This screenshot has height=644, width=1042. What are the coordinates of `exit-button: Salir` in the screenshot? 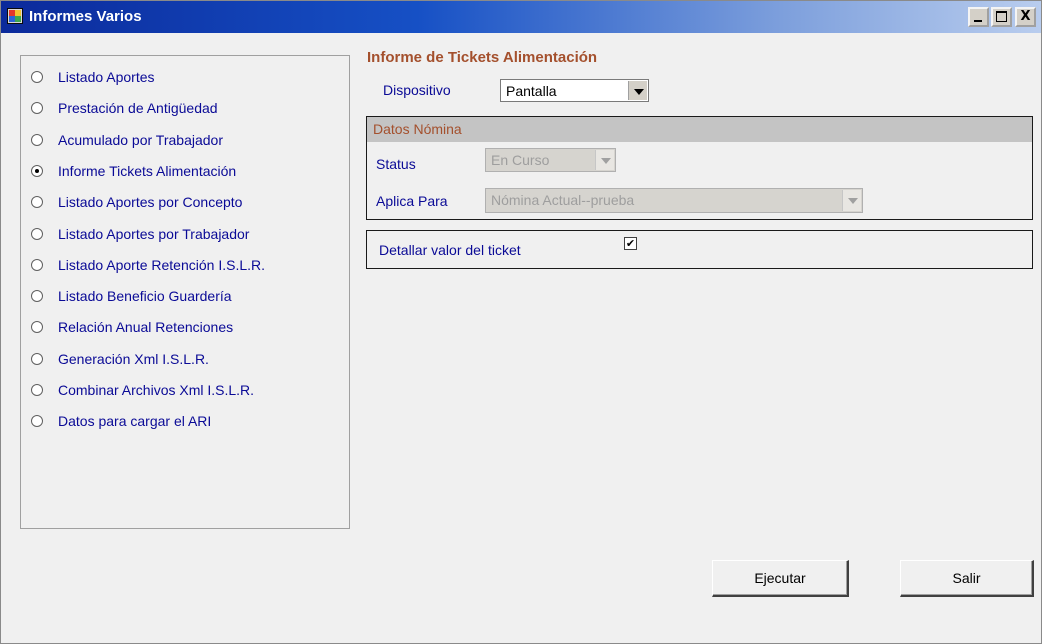 It's located at (967, 578).